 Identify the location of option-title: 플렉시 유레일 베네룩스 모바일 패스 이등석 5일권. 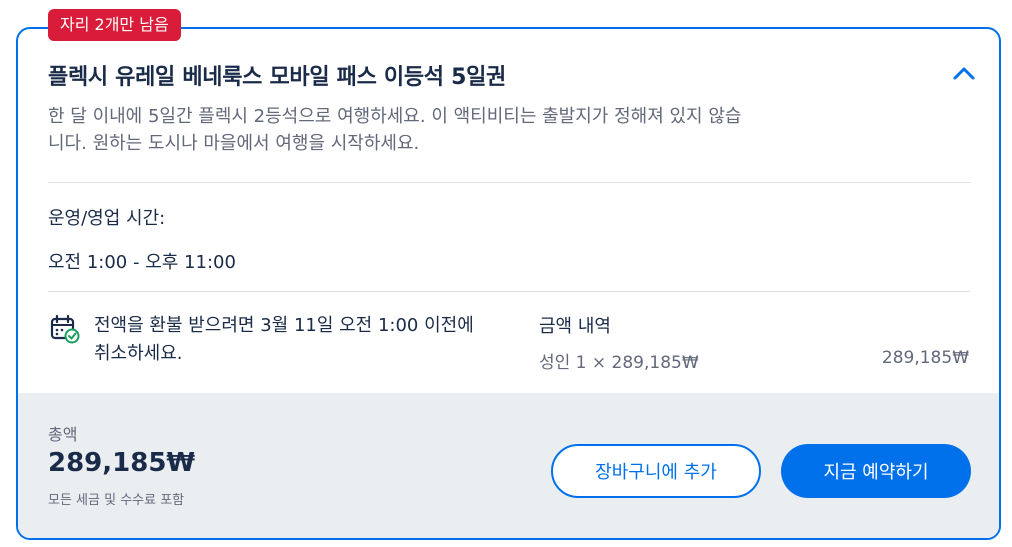
(277, 75).